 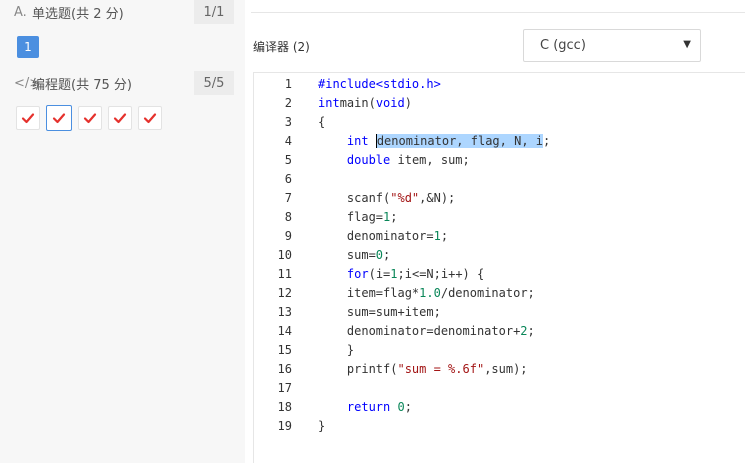 I want to click on code-token: item=flag*, so click(x=369, y=293).